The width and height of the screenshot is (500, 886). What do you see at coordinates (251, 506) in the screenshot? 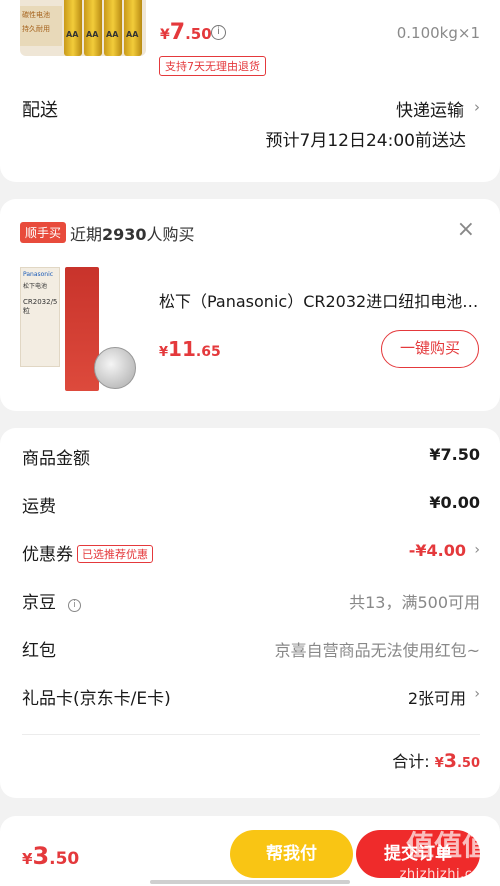
I see `summary-row-shipping: 运费 ¥0.00` at bounding box center [251, 506].